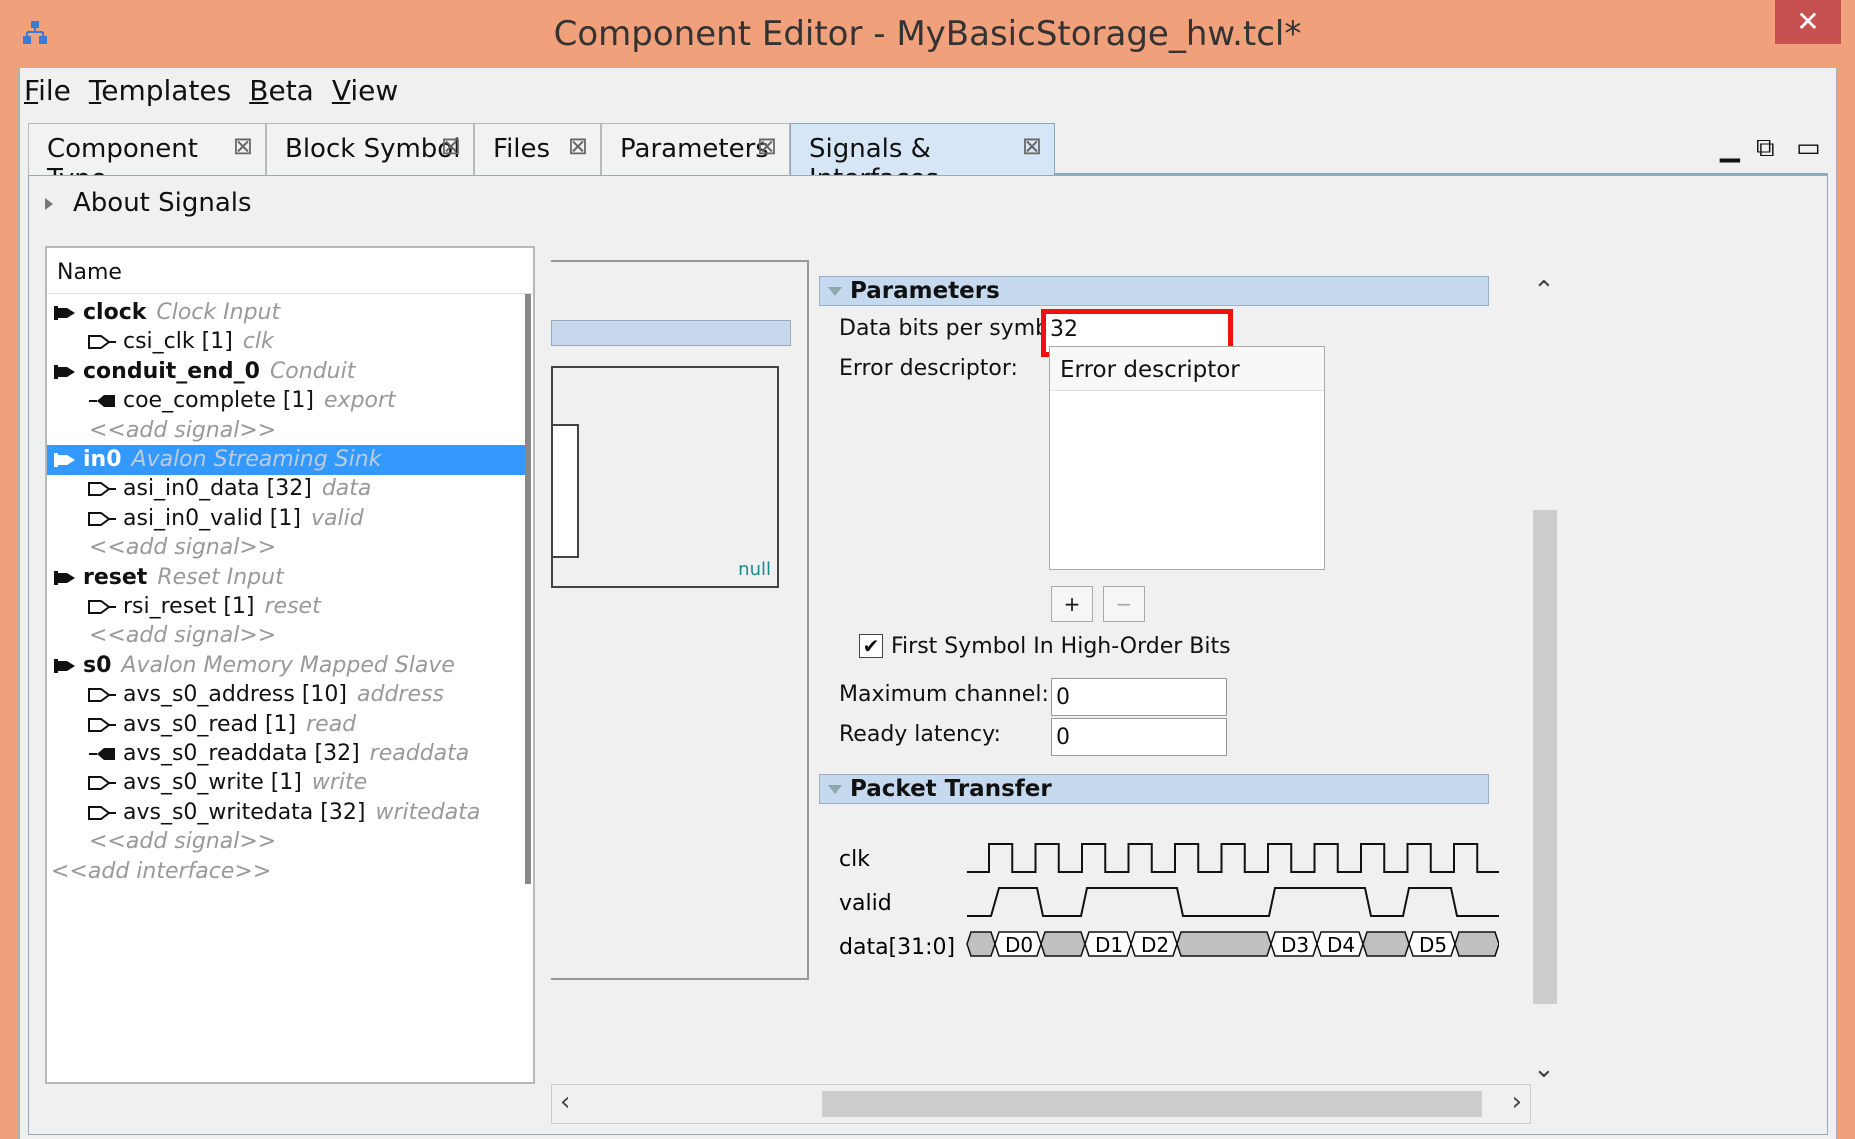  What do you see at coordinates (1019, 945) in the screenshot?
I see `data-beat-label: D0` at bounding box center [1019, 945].